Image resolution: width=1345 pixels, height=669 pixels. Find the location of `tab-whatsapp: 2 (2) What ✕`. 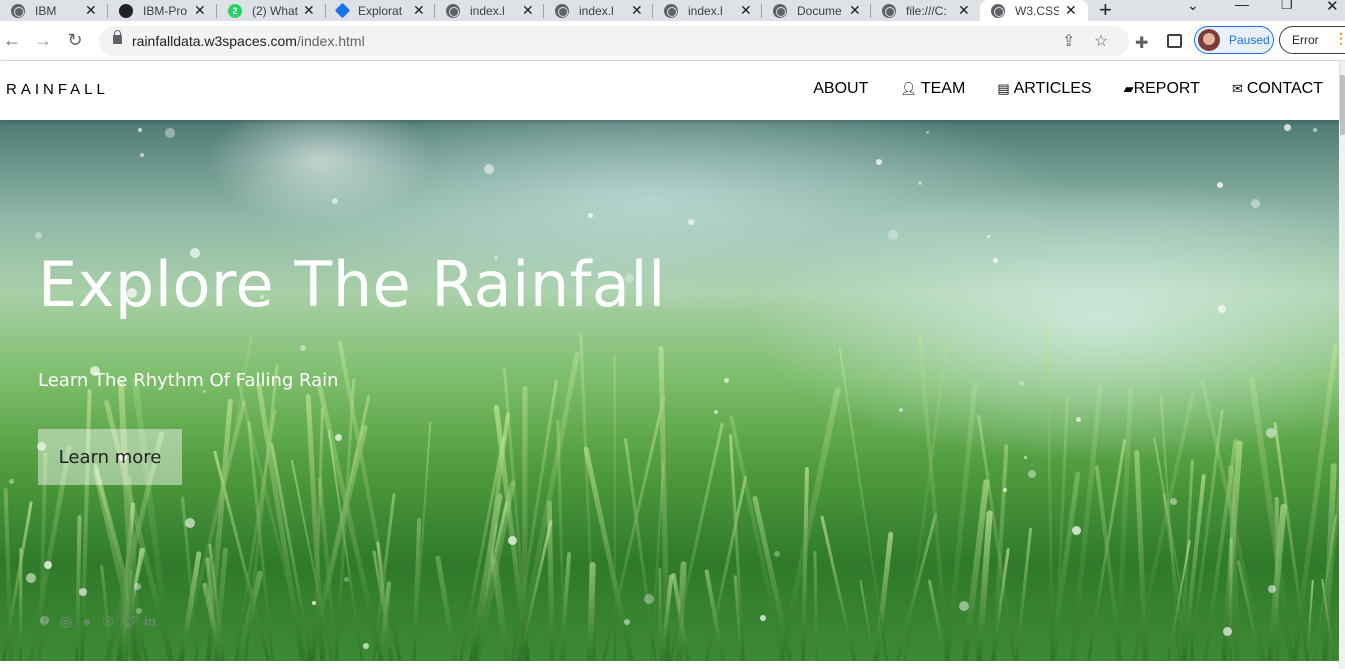

tab-whatsapp: 2 (2) What ✕ is located at coordinates (271, 10).